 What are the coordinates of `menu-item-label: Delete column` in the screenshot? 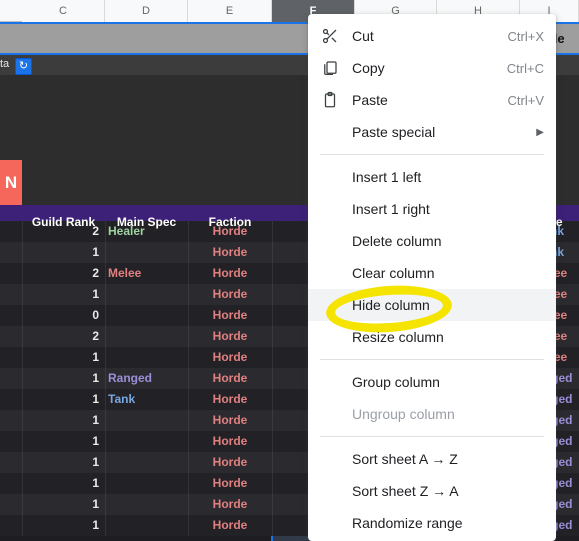 It's located at (397, 241).